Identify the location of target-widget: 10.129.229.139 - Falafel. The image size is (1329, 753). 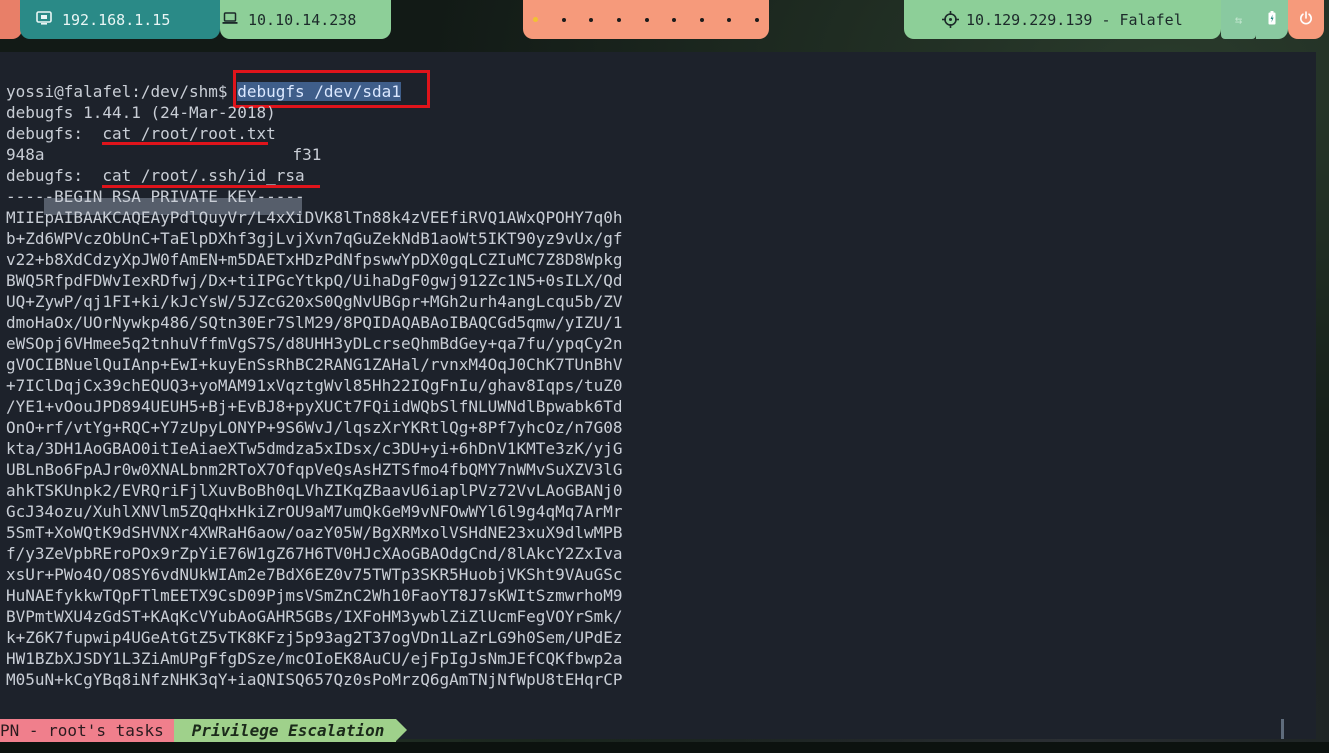
(1062, 19).